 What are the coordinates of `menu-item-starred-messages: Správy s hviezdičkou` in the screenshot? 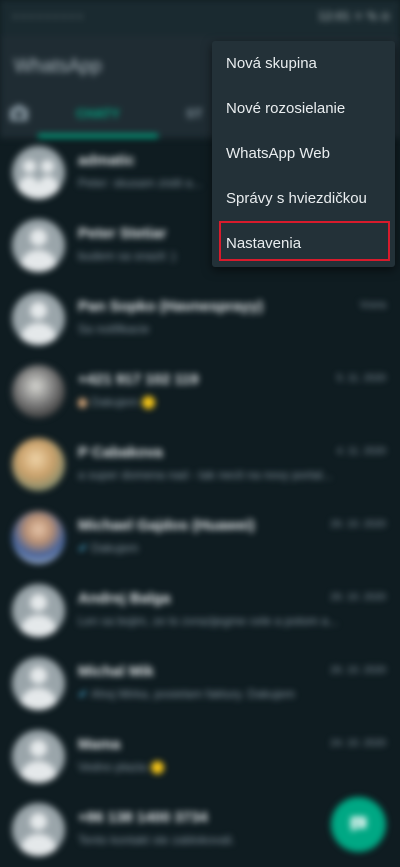 It's located at (303, 199).